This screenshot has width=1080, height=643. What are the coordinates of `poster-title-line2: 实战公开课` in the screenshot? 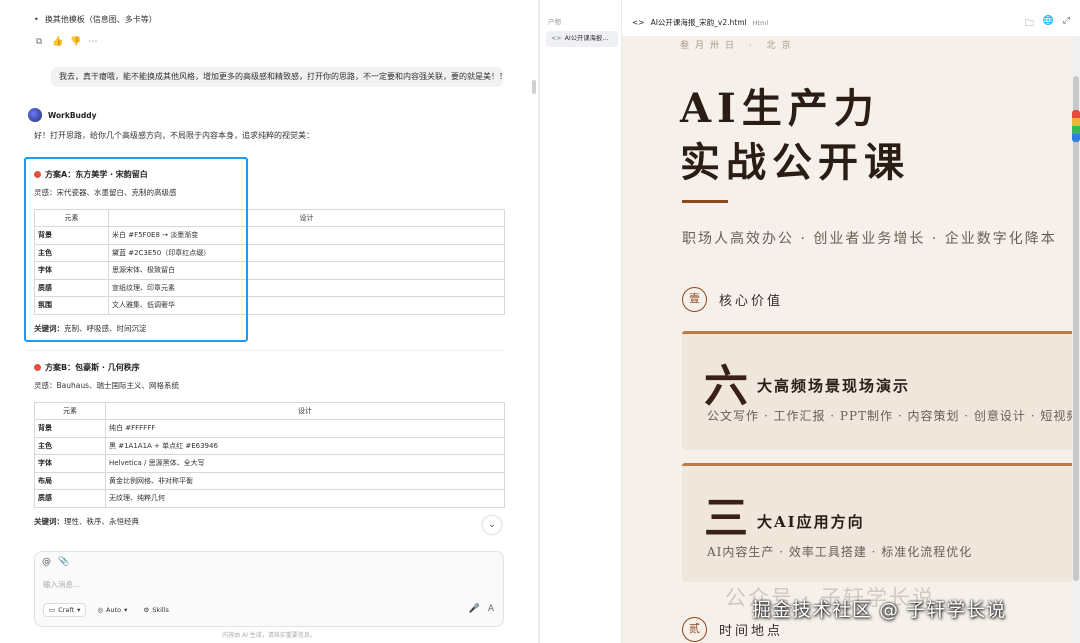 It's located at (795, 162).